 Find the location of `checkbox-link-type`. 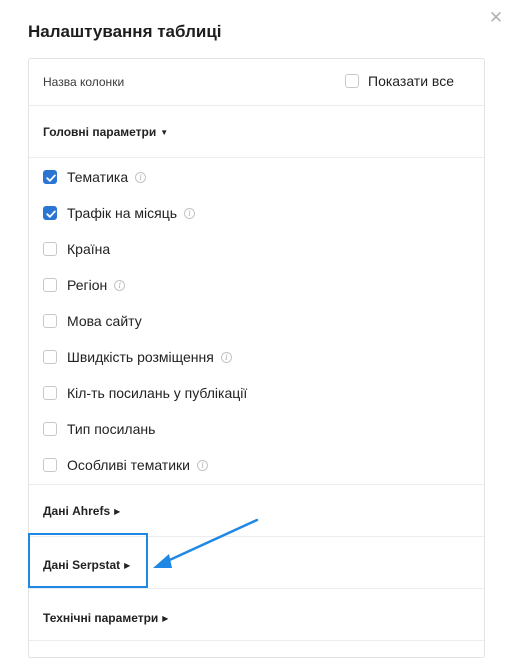

checkbox-link-type is located at coordinates (50, 429).